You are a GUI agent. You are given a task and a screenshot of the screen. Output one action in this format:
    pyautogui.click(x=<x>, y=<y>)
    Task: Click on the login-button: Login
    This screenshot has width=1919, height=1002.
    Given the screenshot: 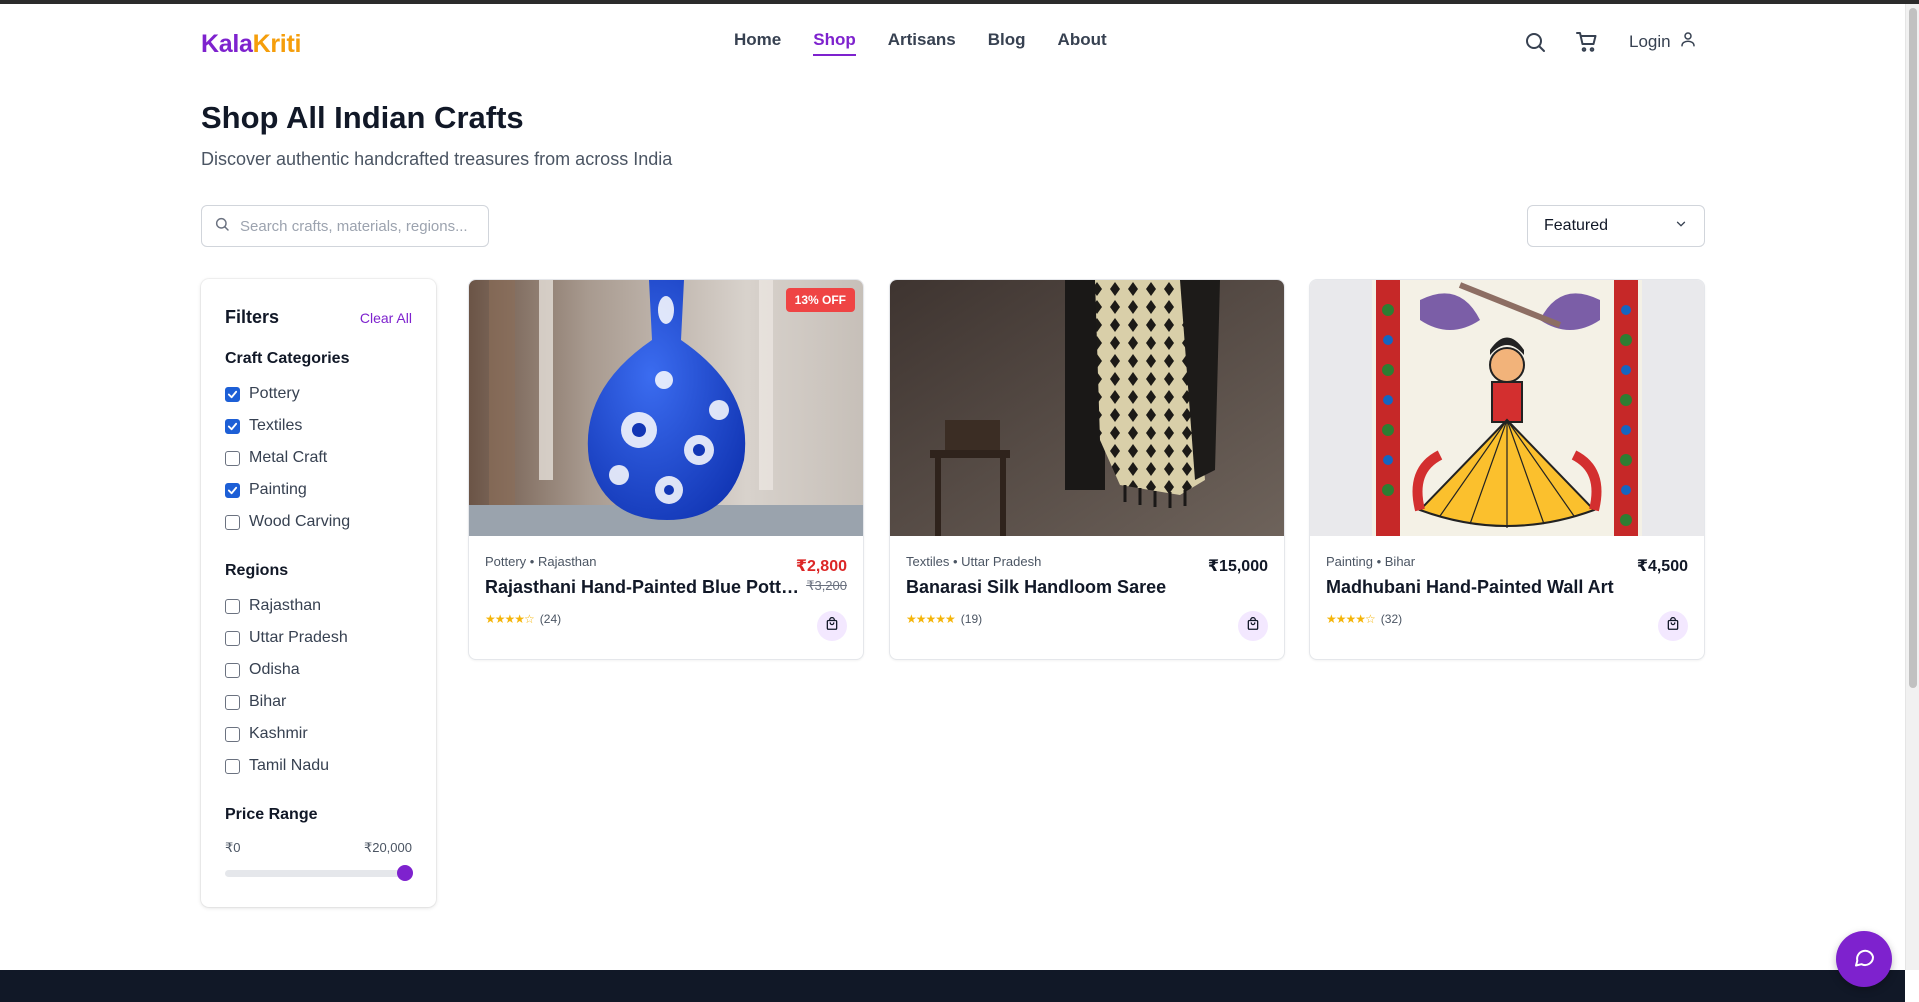 What is the action you would take?
    pyautogui.click(x=1663, y=41)
    